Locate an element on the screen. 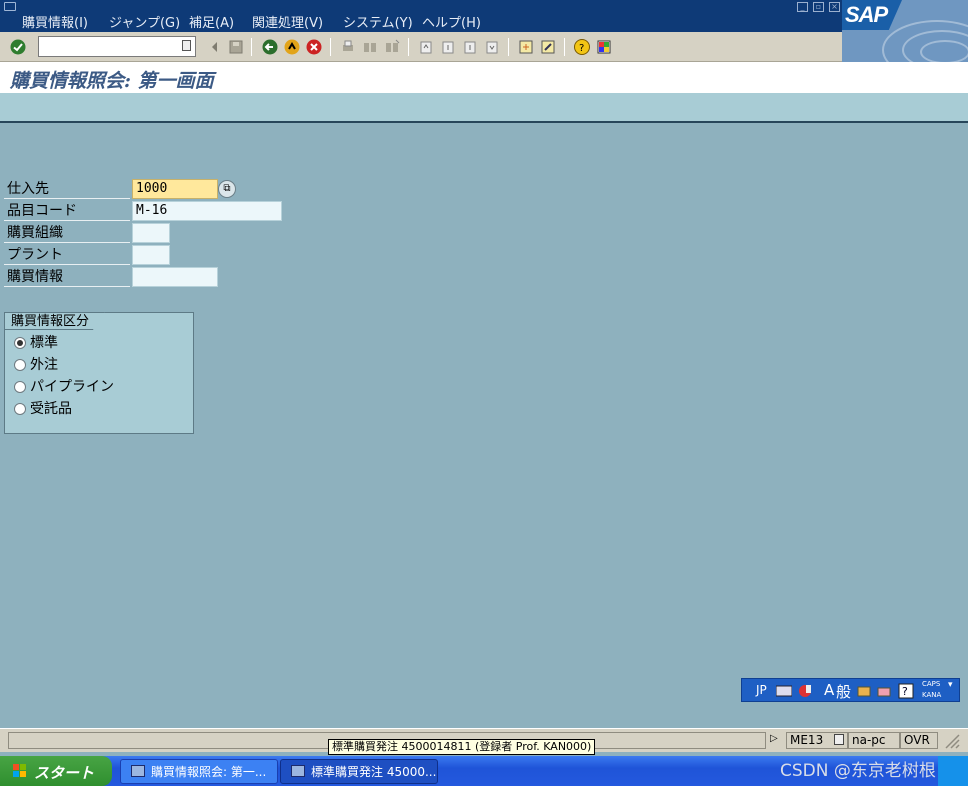  info-record-label: 購買情報 is located at coordinates (35, 277).